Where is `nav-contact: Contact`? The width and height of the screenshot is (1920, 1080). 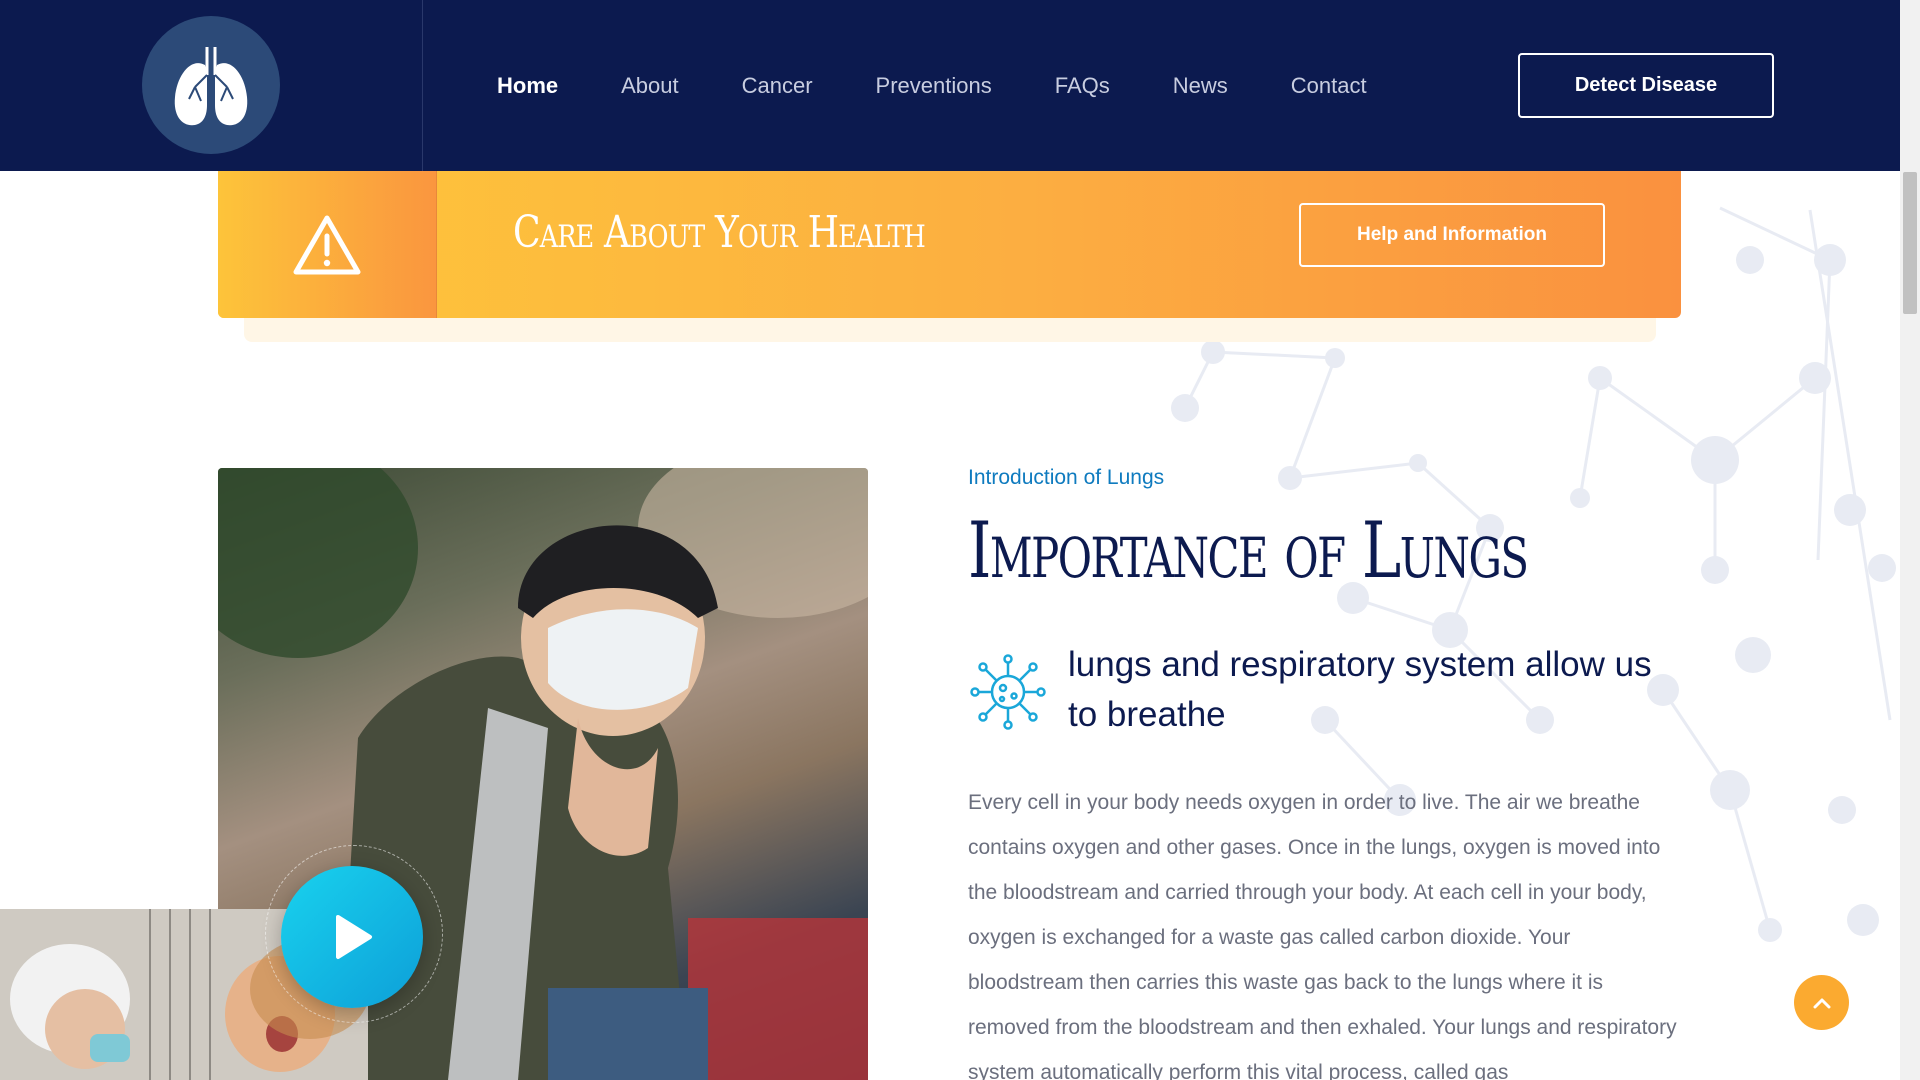 nav-contact: Contact is located at coordinates (1329, 86).